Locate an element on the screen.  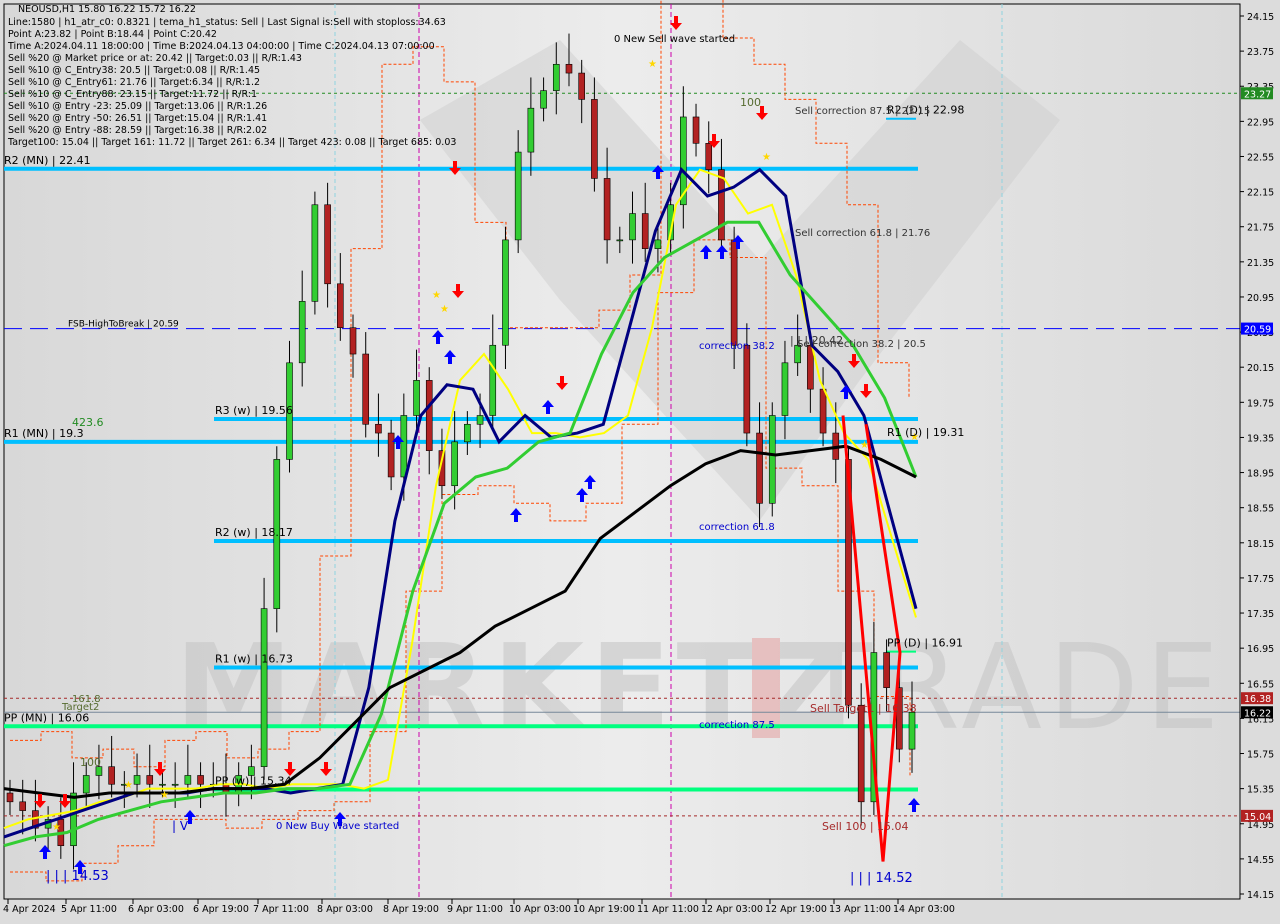
y-tick-label: 21.35 is located at coordinates (1260, 263).